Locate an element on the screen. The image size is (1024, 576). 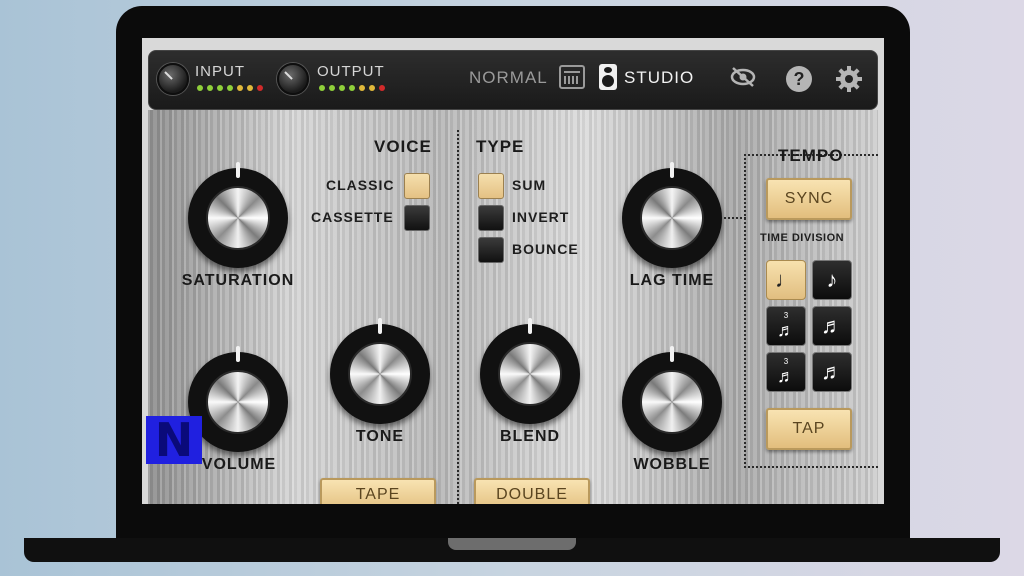
type-option-invert-toggle is located at coordinates (491, 218).